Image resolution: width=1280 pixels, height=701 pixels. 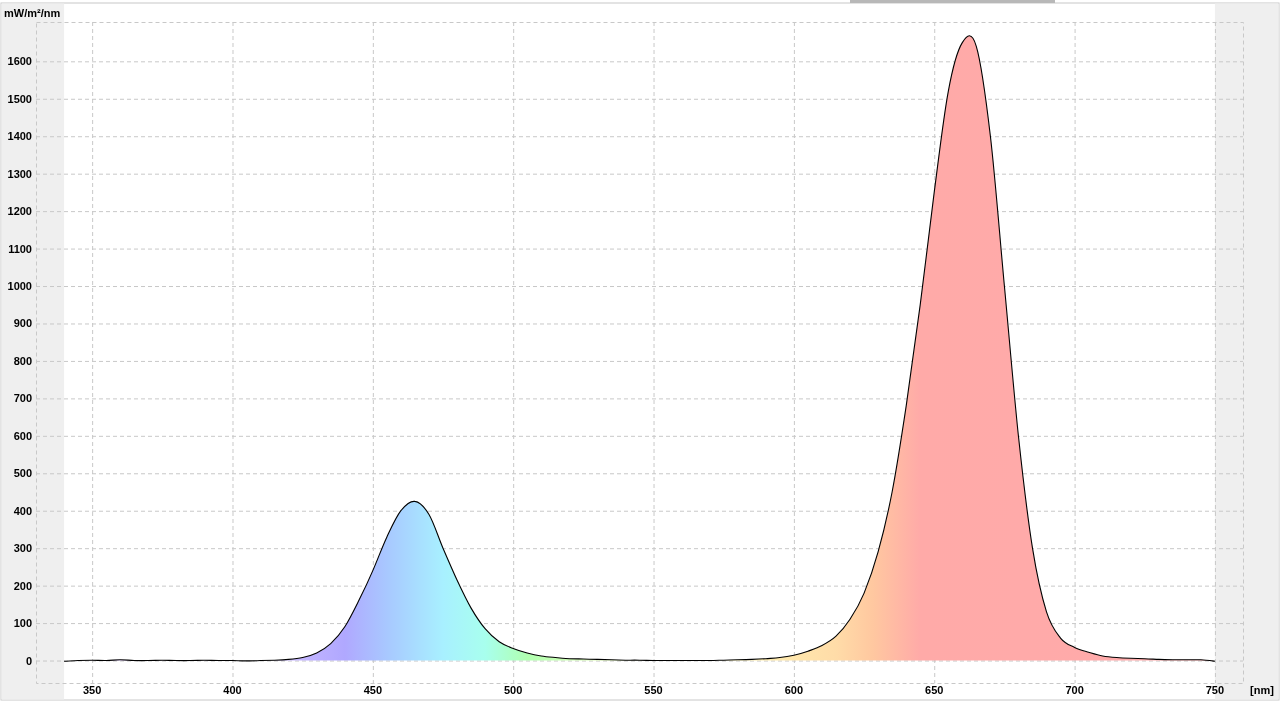 What do you see at coordinates (1215, 690) in the screenshot?
I see `x-tick-label: 750` at bounding box center [1215, 690].